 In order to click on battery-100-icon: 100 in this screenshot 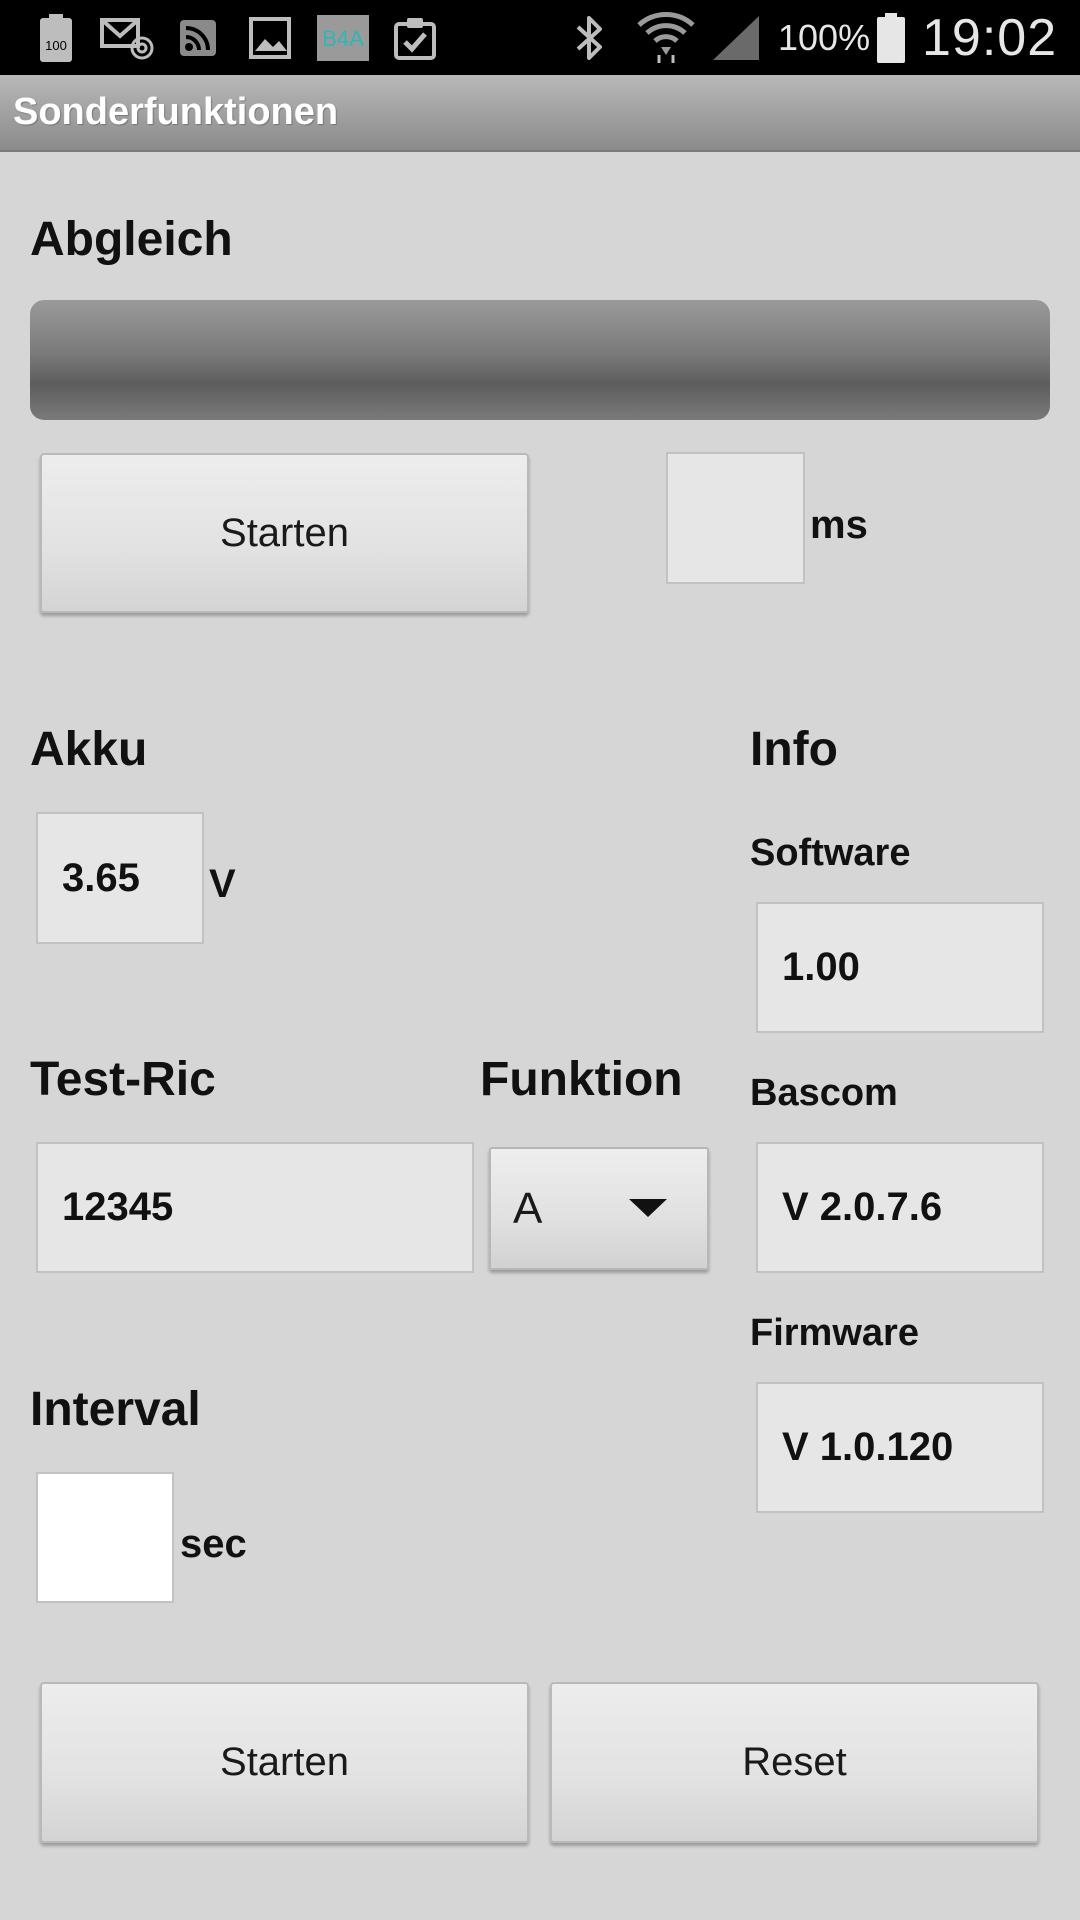, I will do `click(56, 37)`.